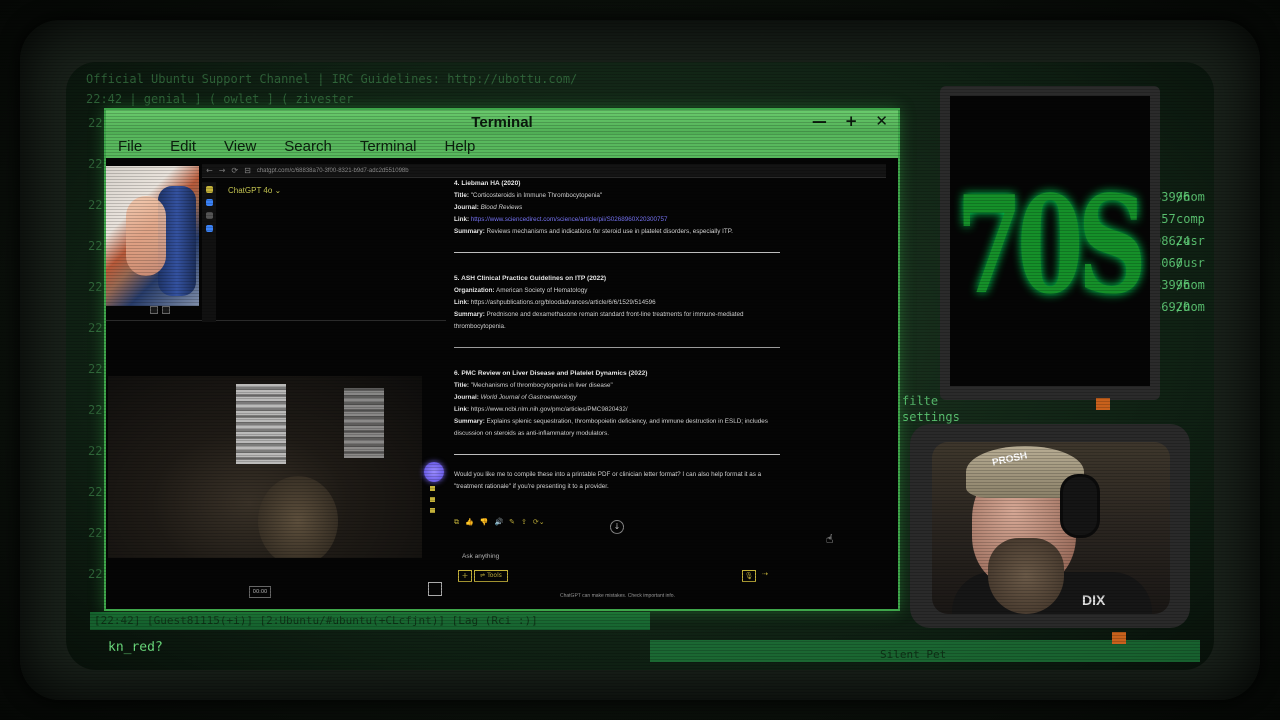 This screenshot has height=720, width=1280. What do you see at coordinates (461, 385) in the screenshot?
I see `ref-label: Title:` at bounding box center [461, 385].